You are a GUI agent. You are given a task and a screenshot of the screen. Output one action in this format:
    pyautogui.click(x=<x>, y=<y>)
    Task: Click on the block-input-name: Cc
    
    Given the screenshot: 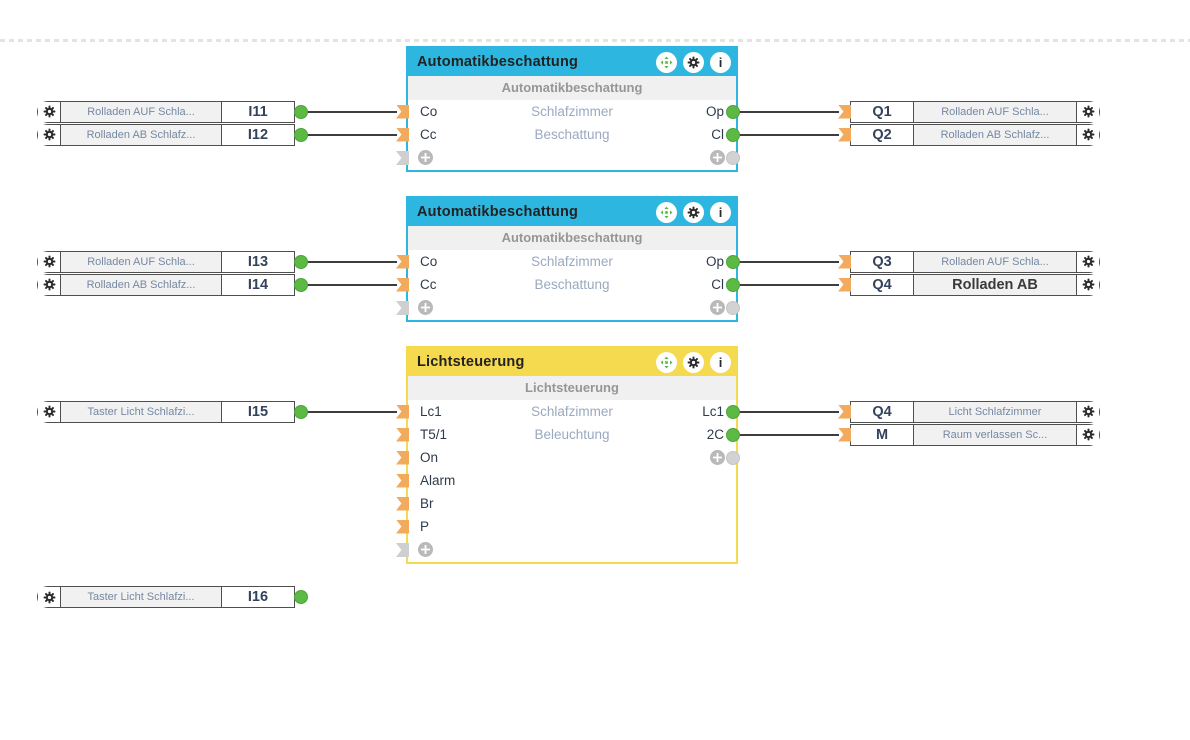 What is the action you would take?
    pyautogui.click(x=428, y=284)
    